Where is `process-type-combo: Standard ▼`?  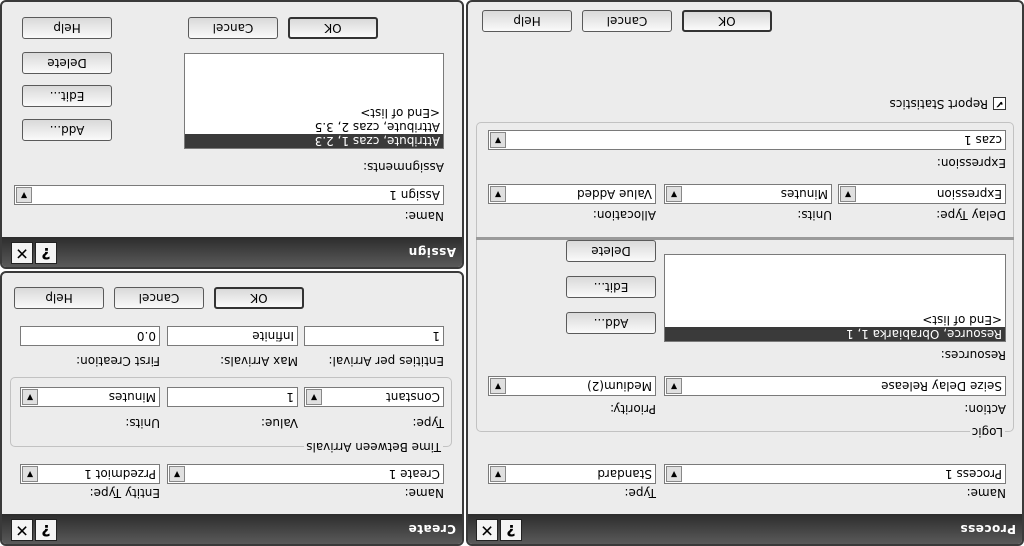 process-type-combo: Standard ▼ is located at coordinates (572, 474).